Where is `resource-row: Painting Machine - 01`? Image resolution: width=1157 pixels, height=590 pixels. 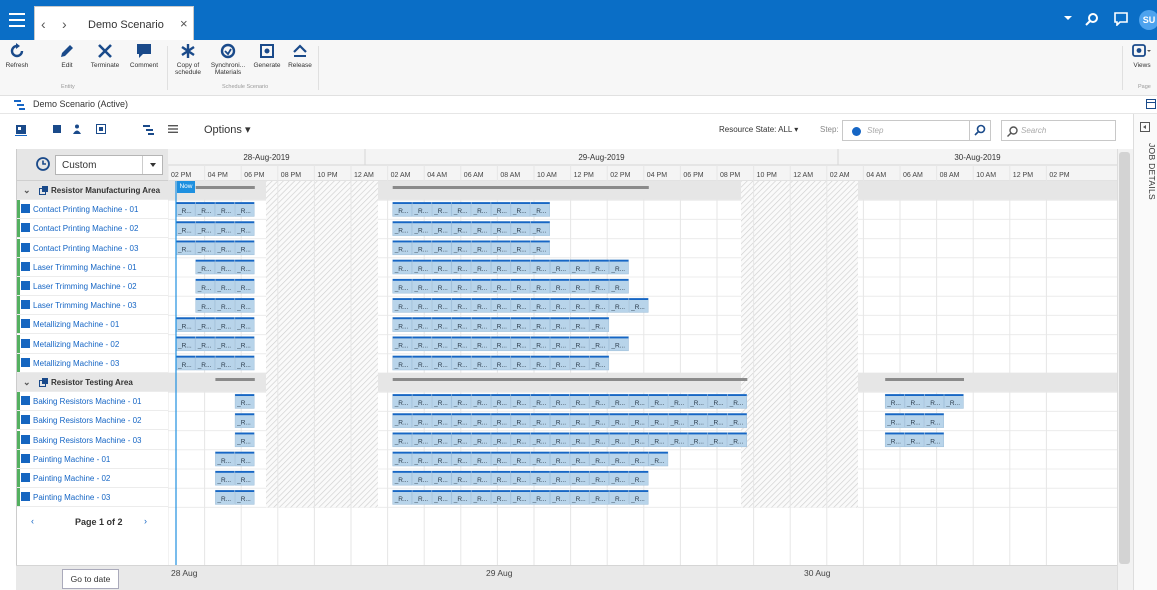
resource-row: Painting Machine - 01 is located at coordinates (92, 459).